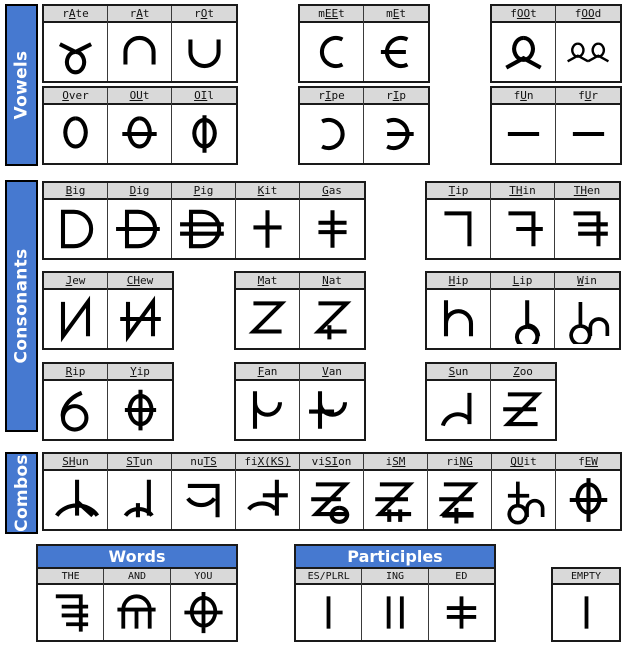  What do you see at coordinates (524, 125) in the screenshot?
I see `vowel-r2c-cell-fun: fUn` at bounding box center [524, 125].